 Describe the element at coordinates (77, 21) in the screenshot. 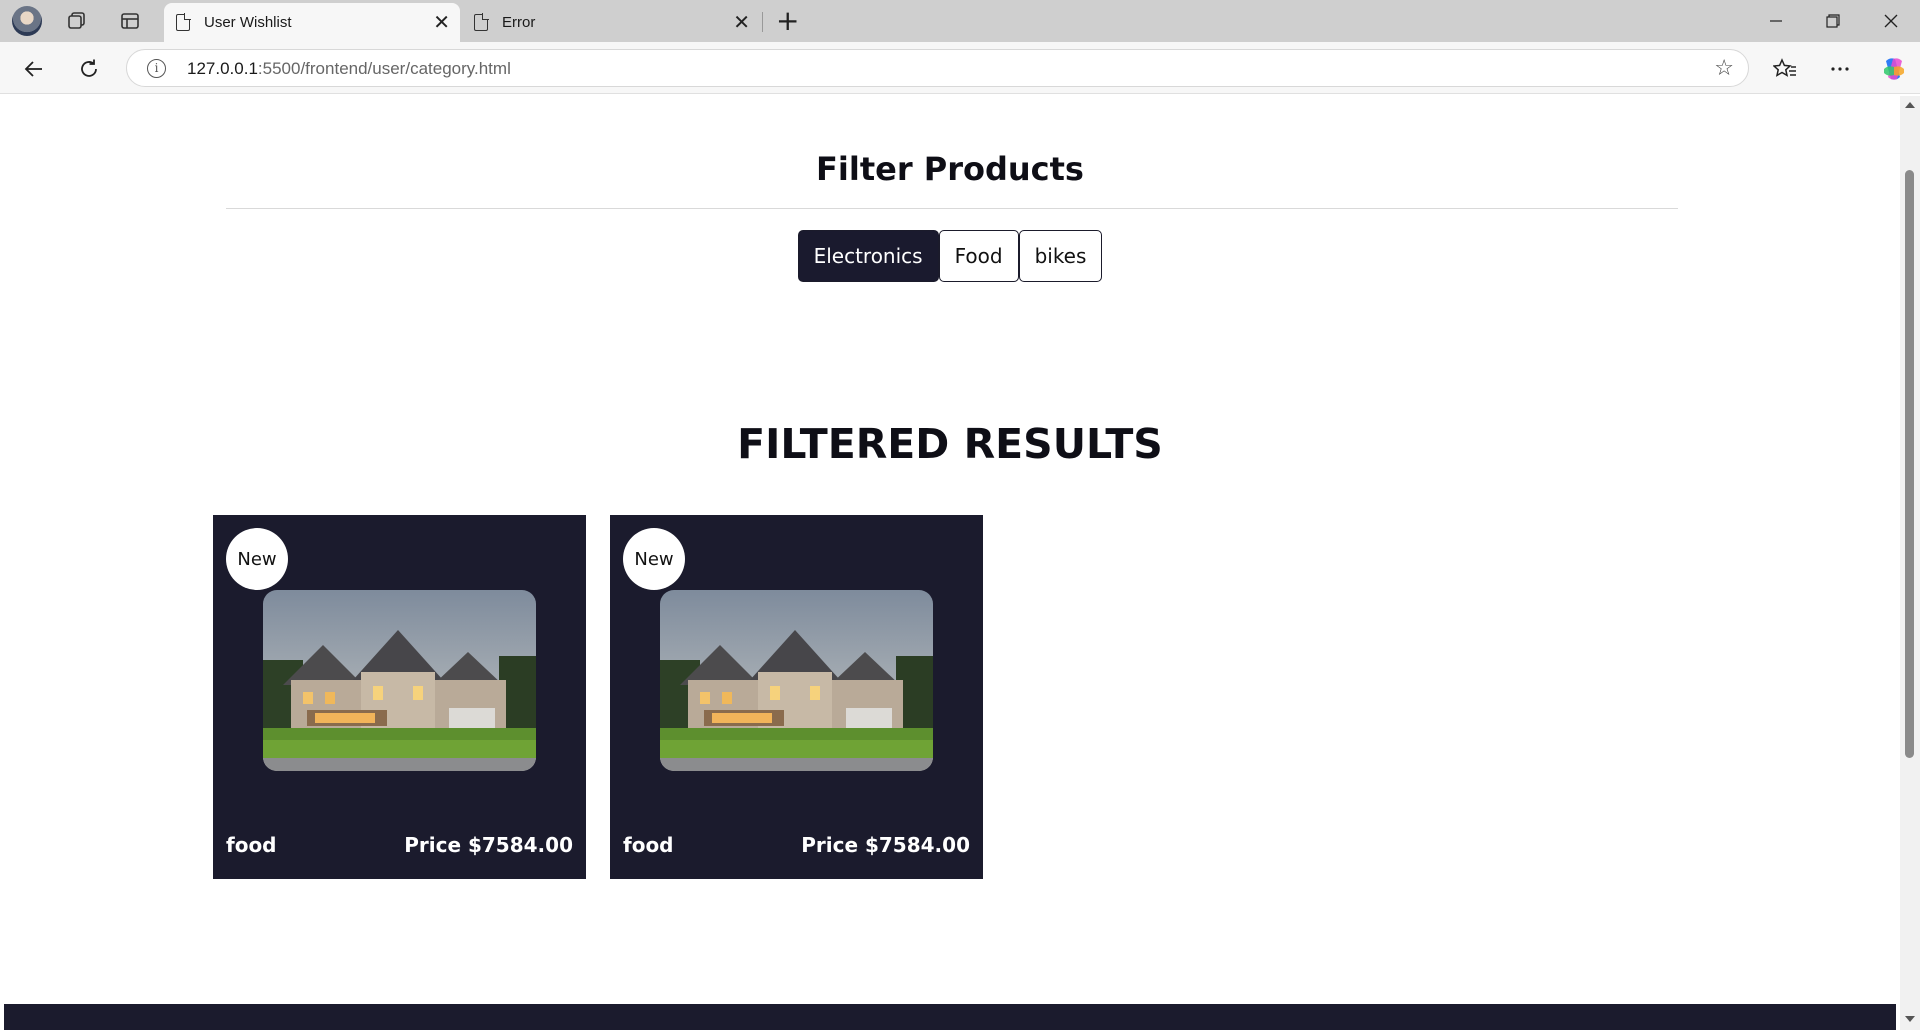

I see `workspaces-icon` at that location.